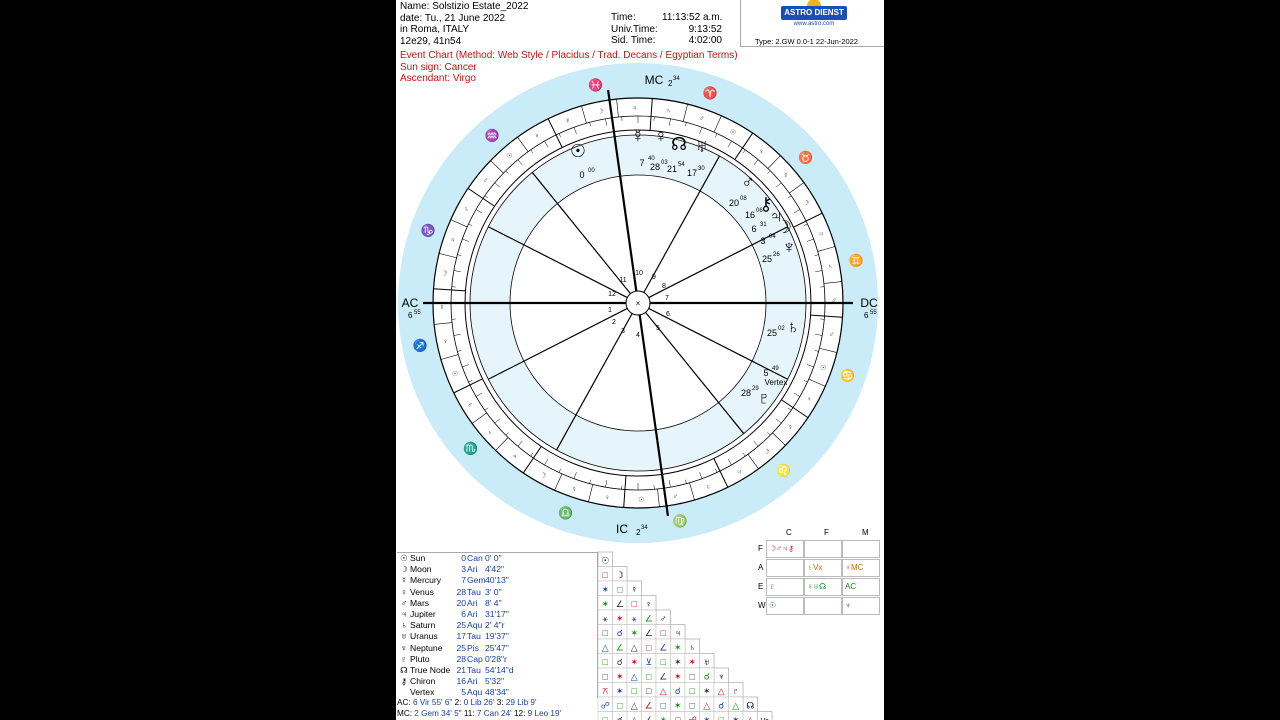 This screenshot has height=720, width=1280. I want to click on planet-degree: 6, so click(463, 613).